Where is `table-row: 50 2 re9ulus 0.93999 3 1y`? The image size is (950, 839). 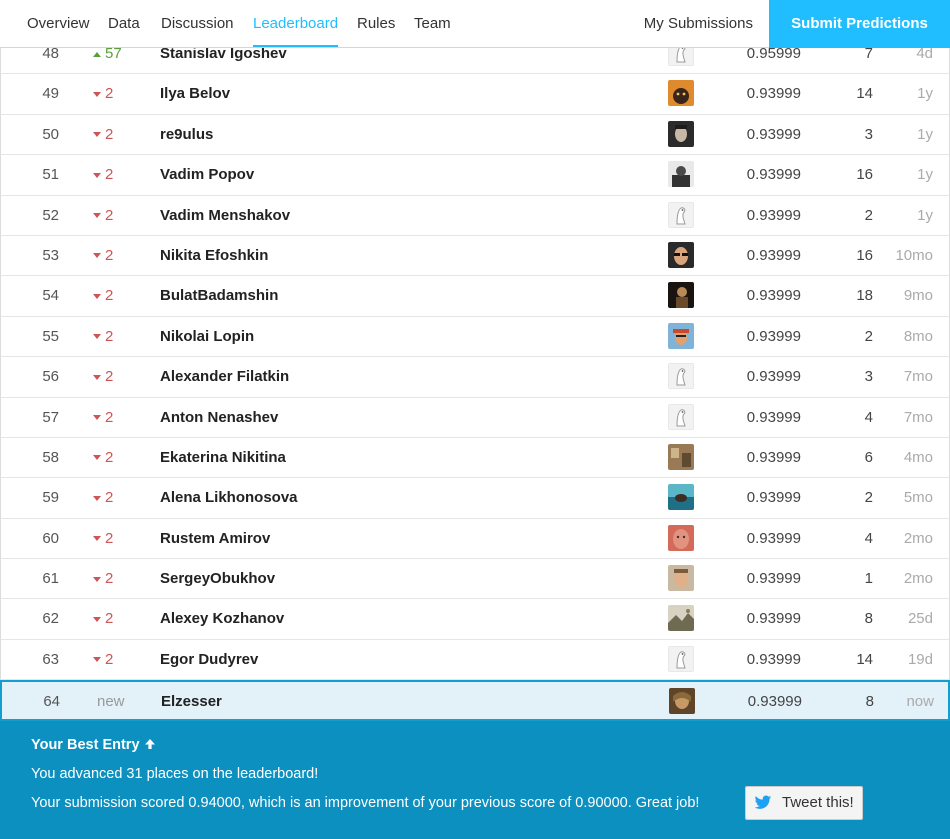 table-row: 50 2 re9ulus 0.93999 3 1y is located at coordinates (475, 137).